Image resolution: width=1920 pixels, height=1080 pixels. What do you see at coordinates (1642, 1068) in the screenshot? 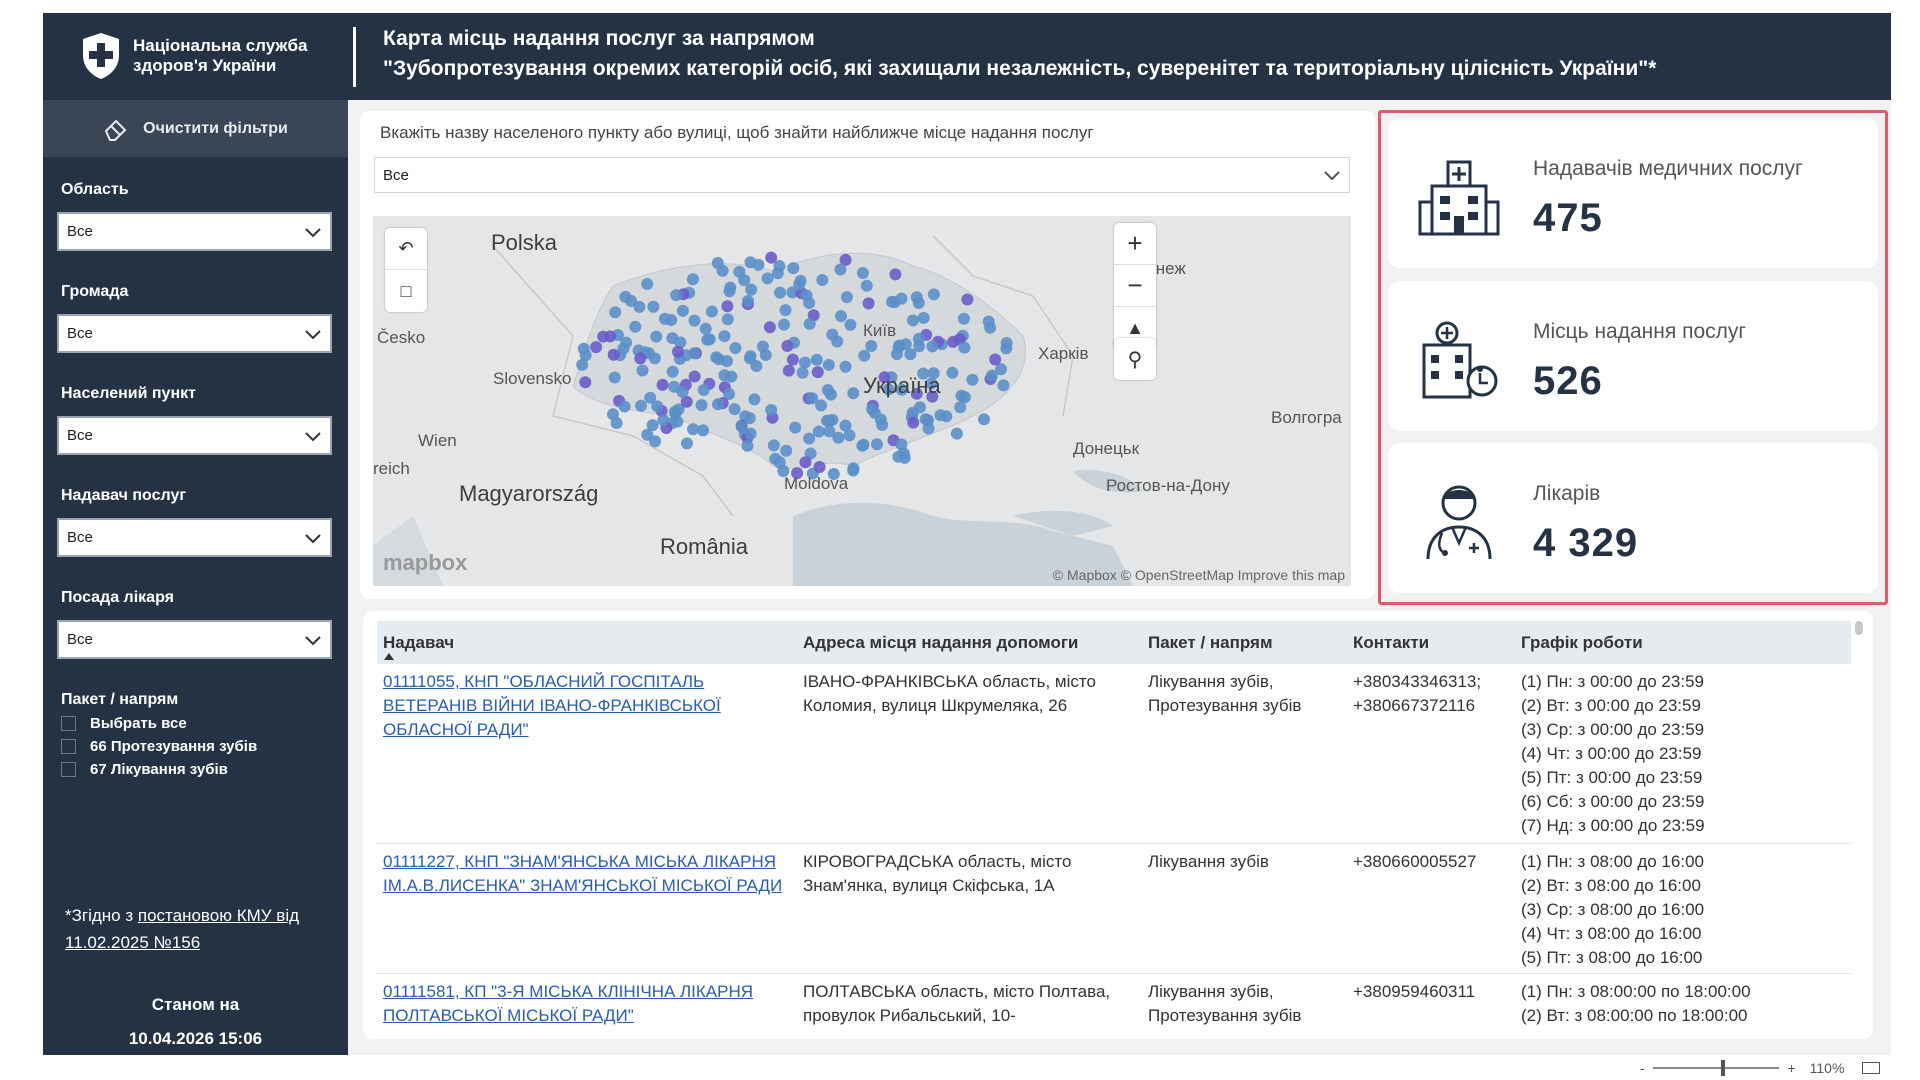
I see `zoom-out-button: -` at bounding box center [1642, 1068].